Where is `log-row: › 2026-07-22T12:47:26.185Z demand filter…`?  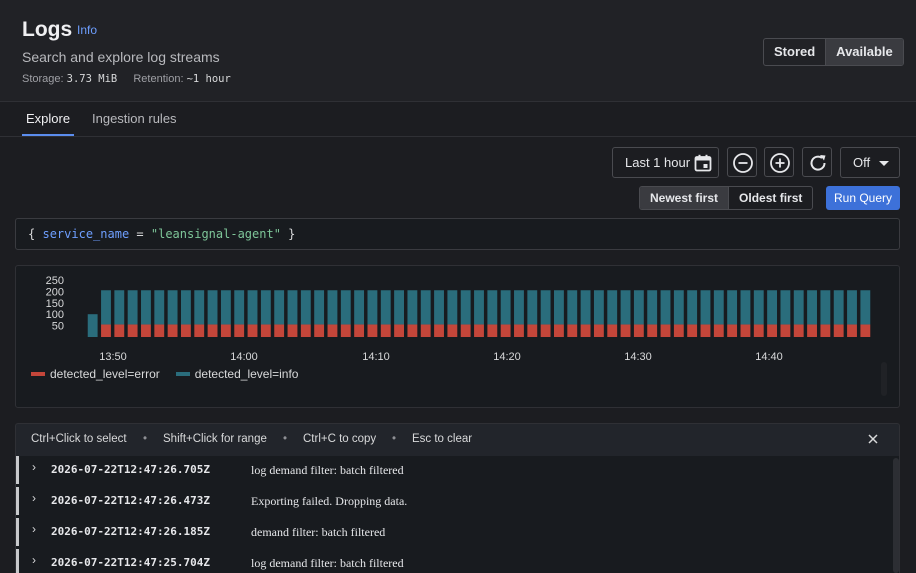
log-row: › 2026-07-22T12:47:26.185Z demand filter… is located at coordinates (454, 532).